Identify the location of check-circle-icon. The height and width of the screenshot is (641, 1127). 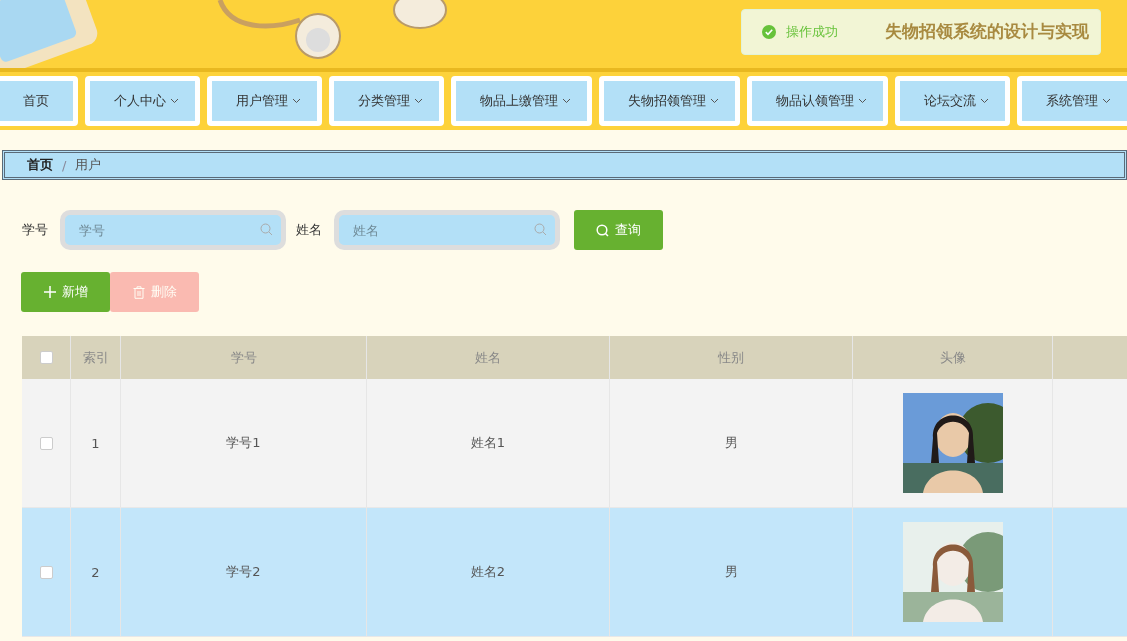
(769, 32).